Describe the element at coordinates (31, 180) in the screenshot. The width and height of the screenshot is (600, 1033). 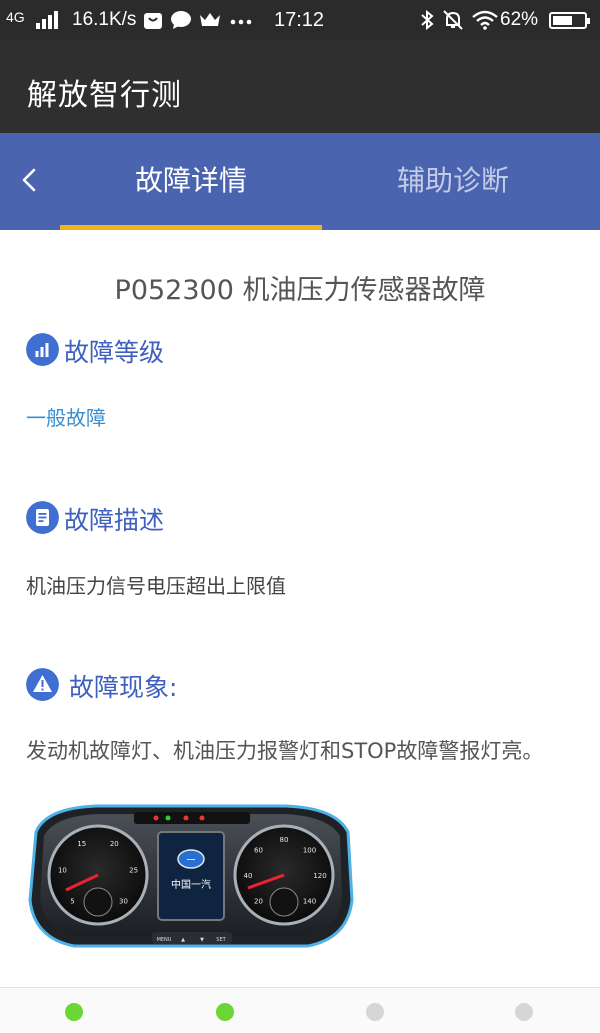
I see `back-arrow-icon` at that location.